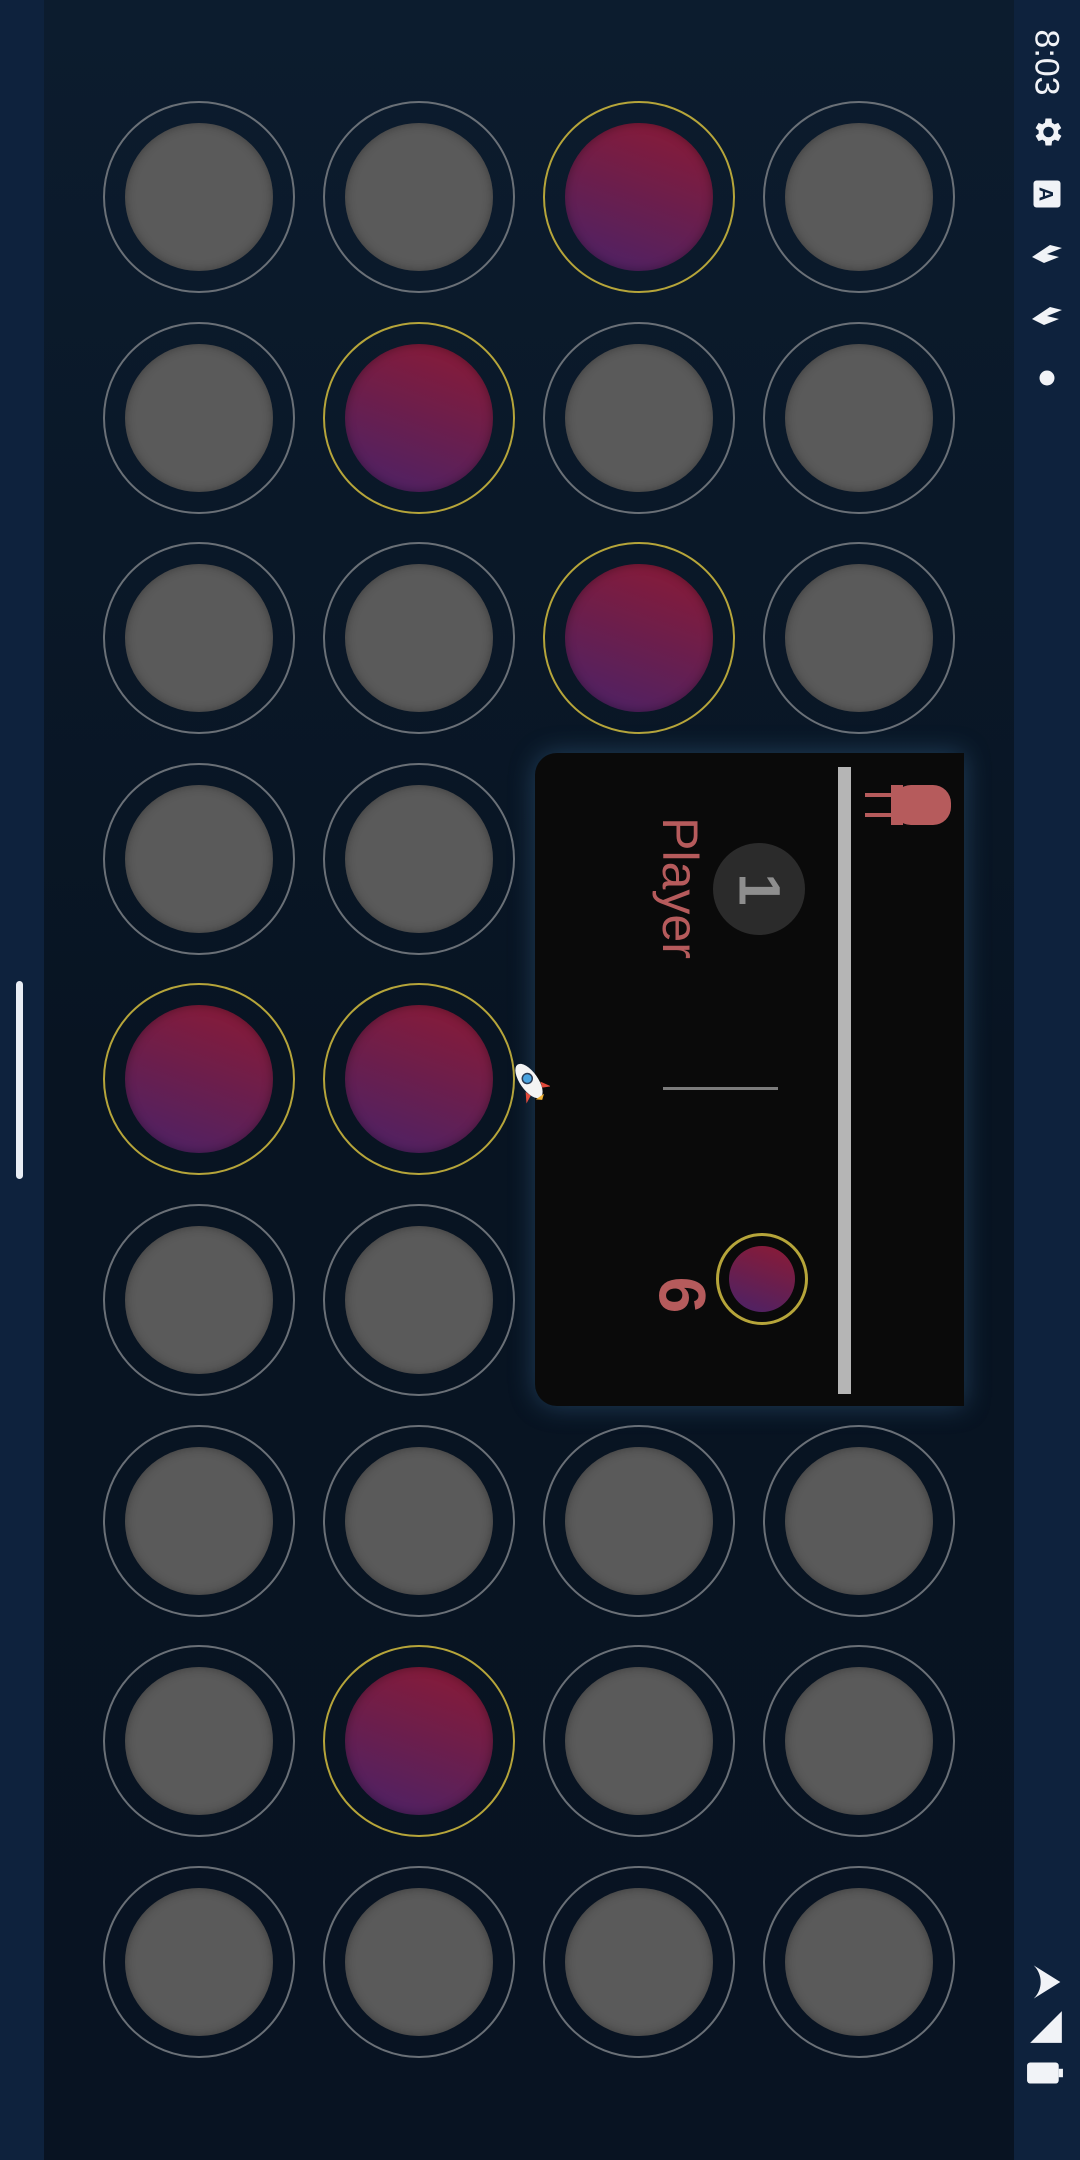  What do you see at coordinates (749, 1079) in the screenshot?
I see `player-panel: Player 1 6` at bounding box center [749, 1079].